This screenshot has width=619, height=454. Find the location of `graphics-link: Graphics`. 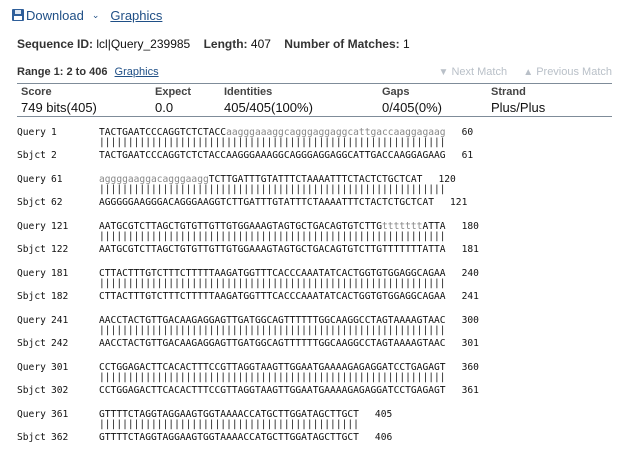

graphics-link: Graphics is located at coordinates (136, 15).